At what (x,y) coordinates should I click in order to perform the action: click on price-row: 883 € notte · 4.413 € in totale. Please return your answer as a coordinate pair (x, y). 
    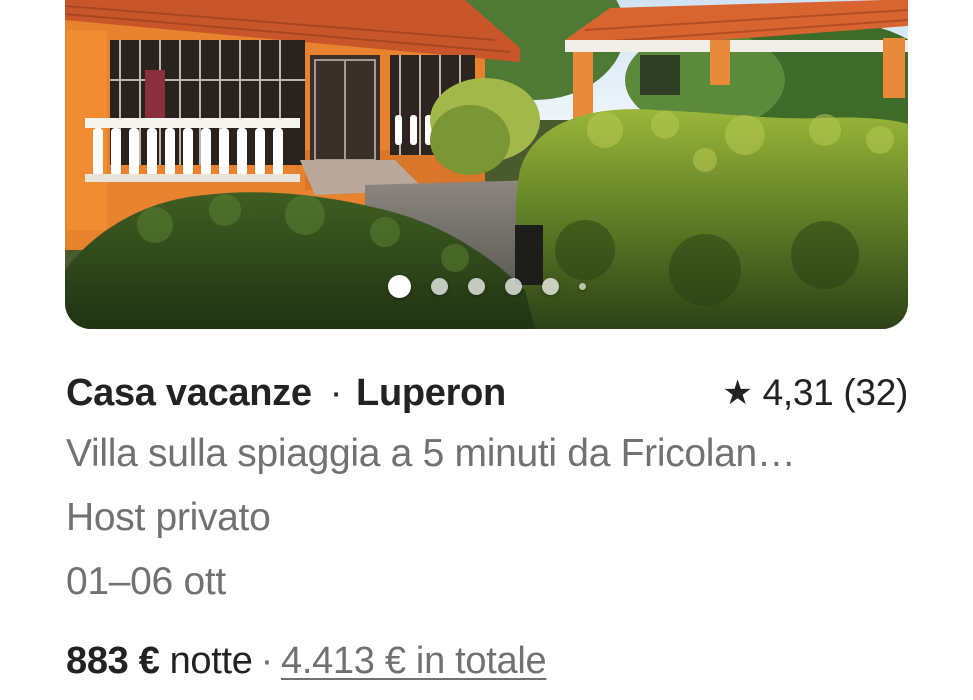
    Looking at the image, I should click on (306, 661).